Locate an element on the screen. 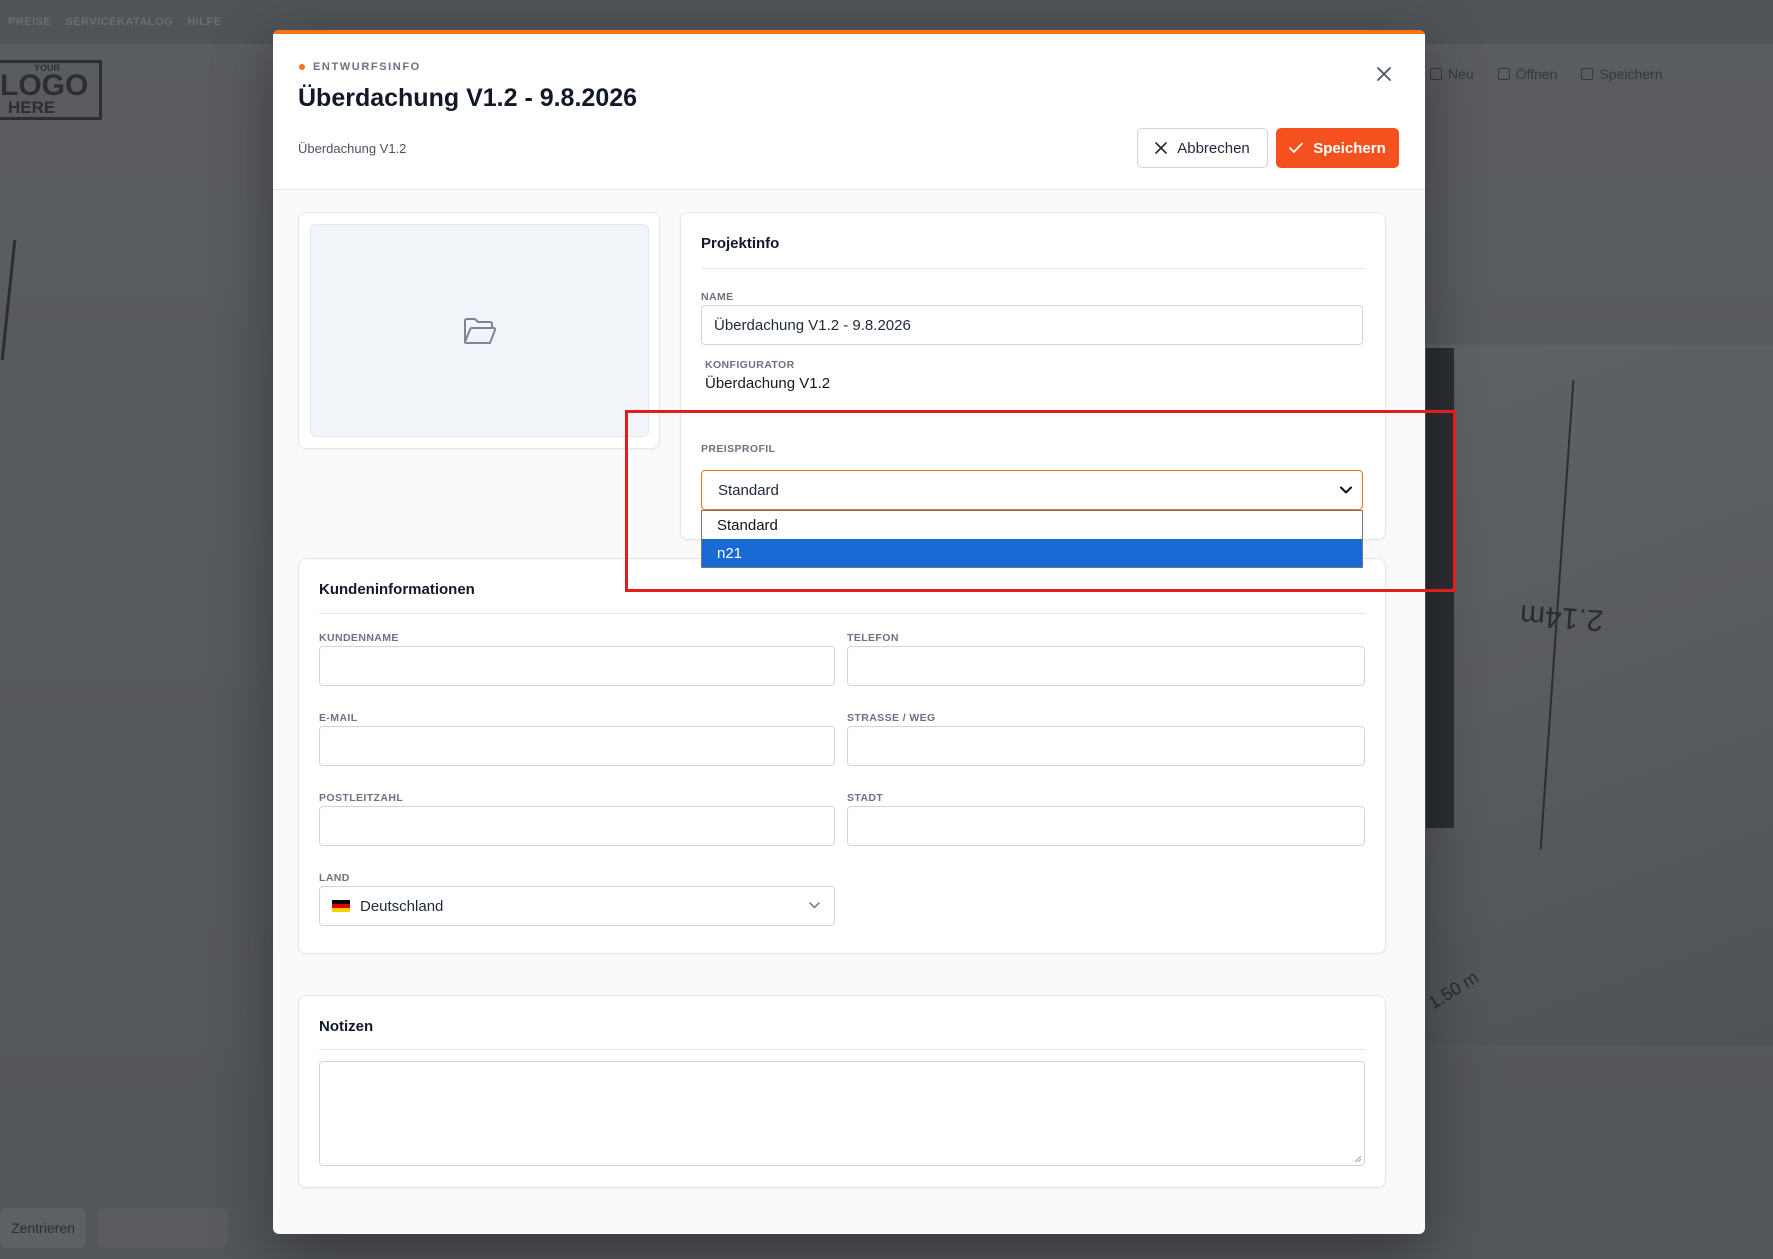  price-profile-option-n21: n21 is located at coordinates (1032, 553).